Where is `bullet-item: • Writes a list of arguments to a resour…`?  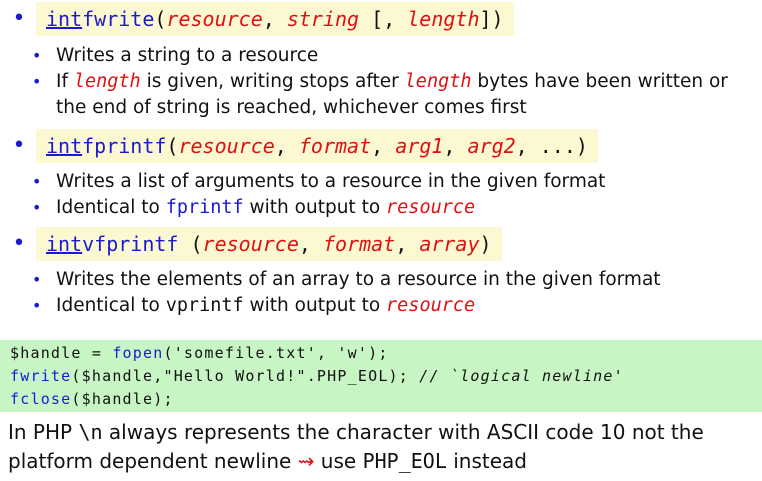 bullet-item: • Writes a list of arguments to a resour… is located at coordinates (389, 182).